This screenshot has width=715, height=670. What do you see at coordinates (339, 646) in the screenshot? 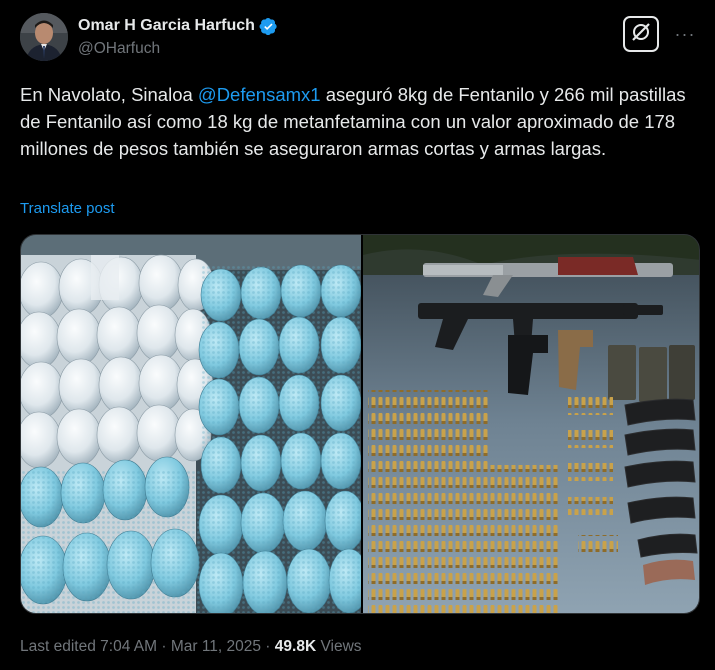
I see `views-label: Views` at bounding box center [339, 646].